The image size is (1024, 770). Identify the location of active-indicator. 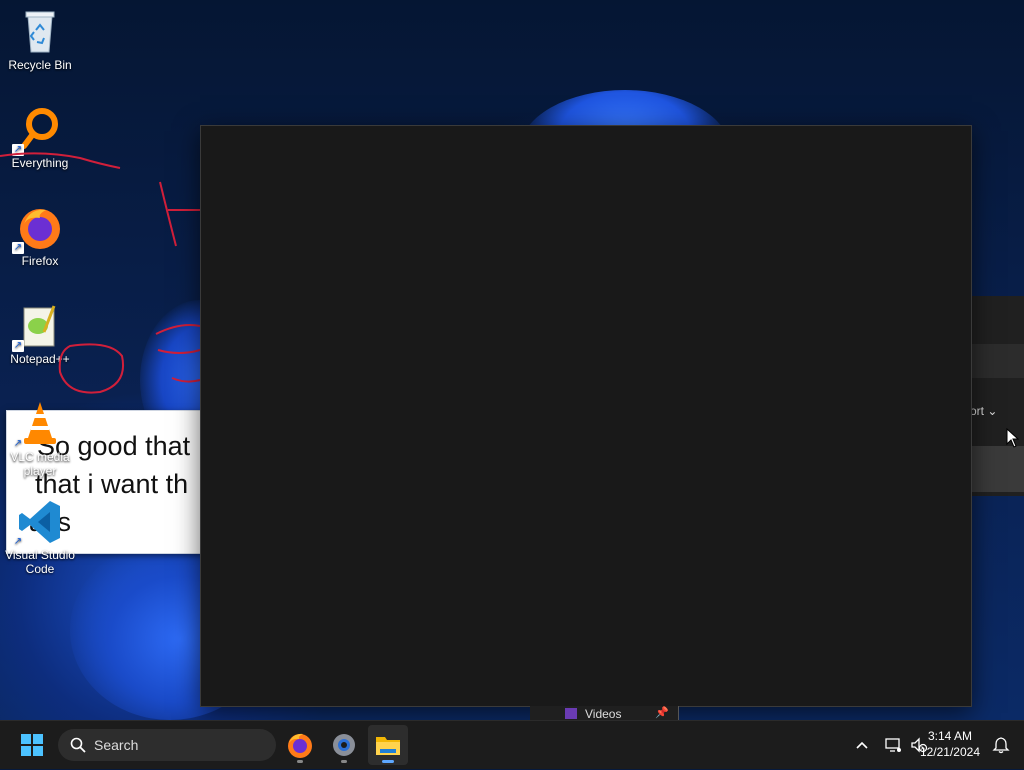
(388, 761).